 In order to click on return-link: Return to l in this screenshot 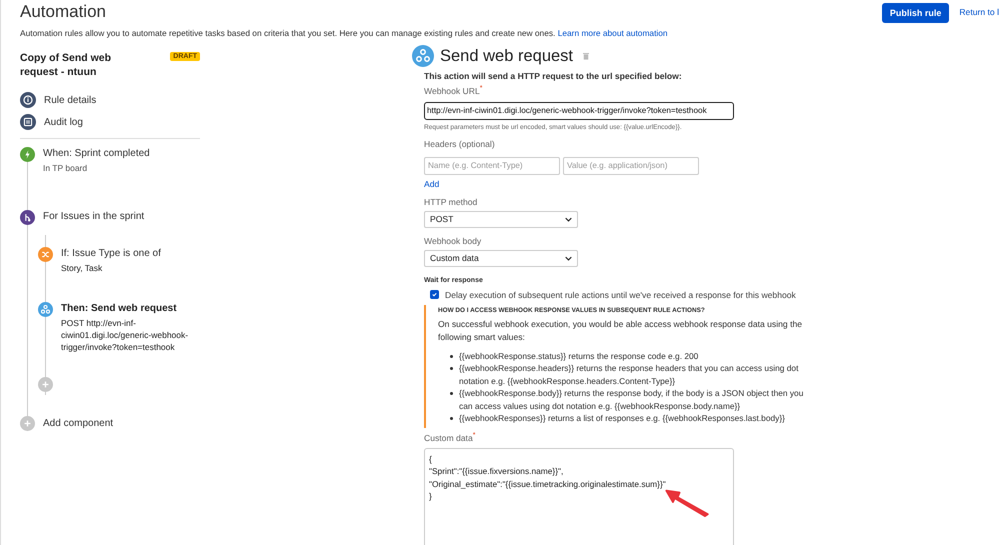, I will do `click(979, 12)`.